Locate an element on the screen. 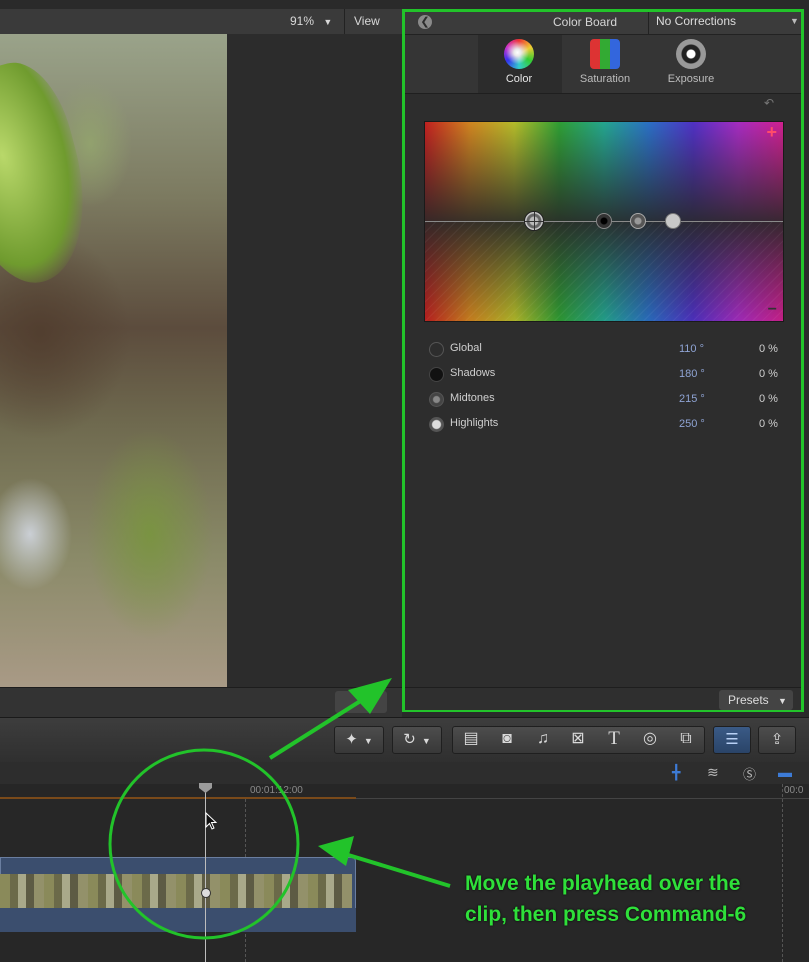 The width and height of the screenshot is (809, 962). arrow-to-clip-line is located at coordinates (397, 870).